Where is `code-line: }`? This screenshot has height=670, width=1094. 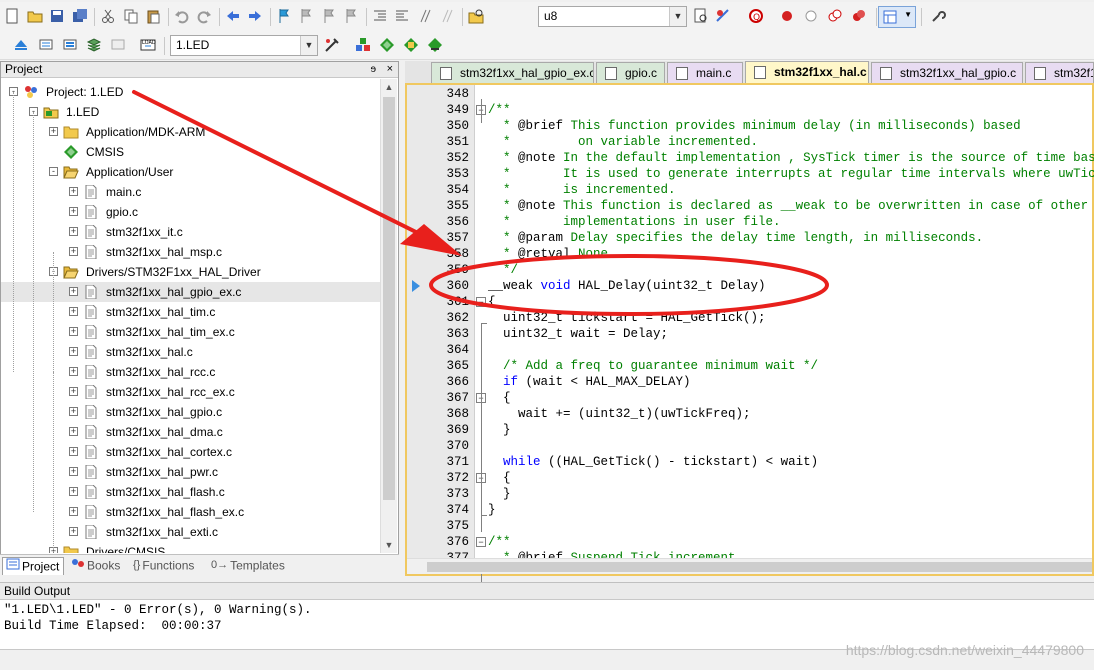 code-line: } is located at coordinates (499, 430).